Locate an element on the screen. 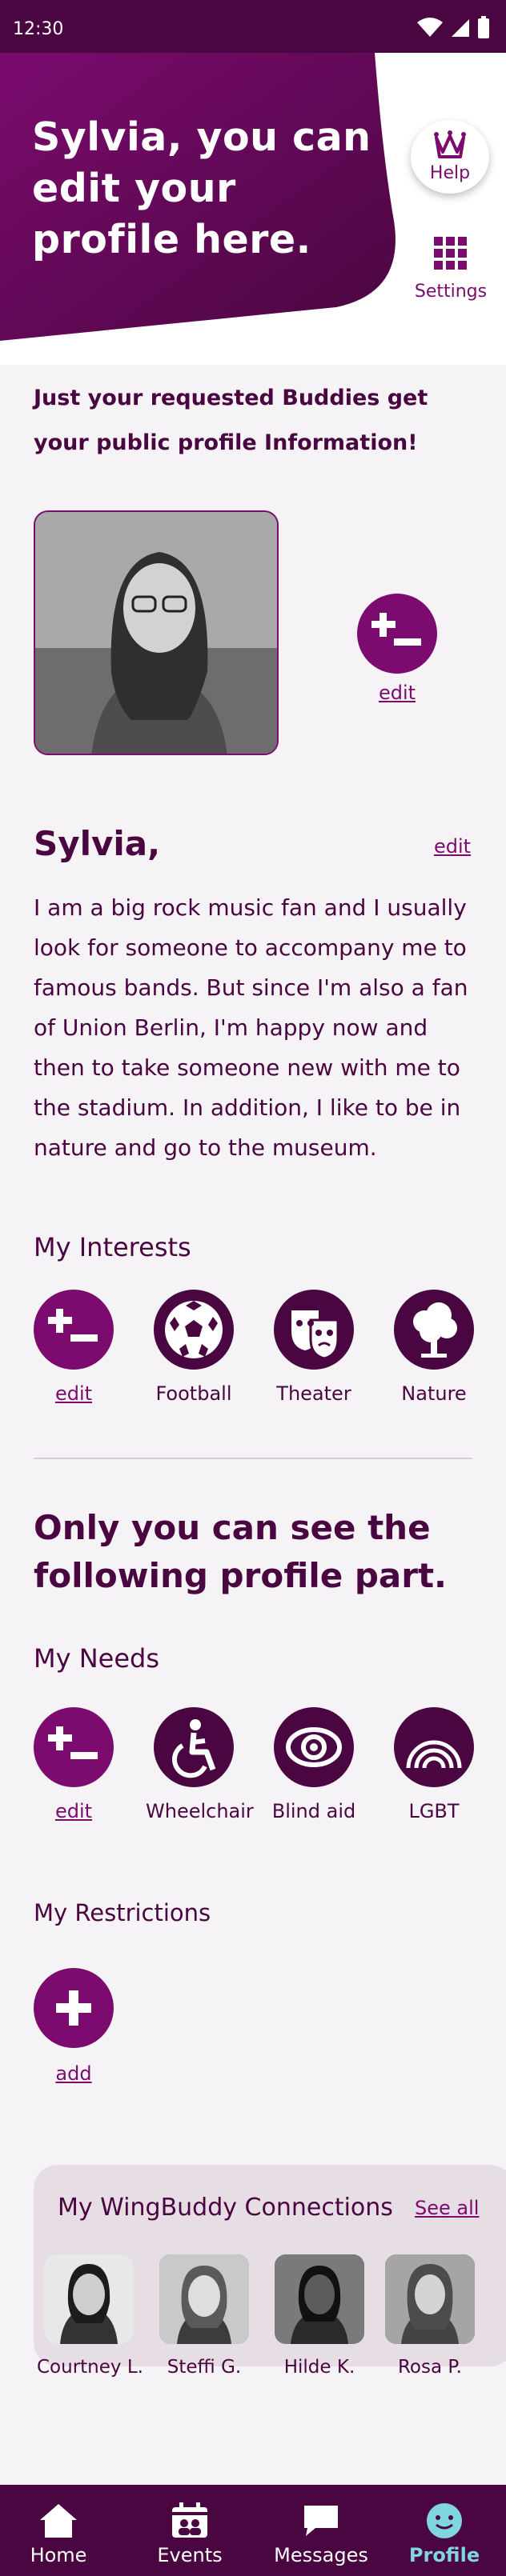  grid-icon is located at coordinates (450, 253).